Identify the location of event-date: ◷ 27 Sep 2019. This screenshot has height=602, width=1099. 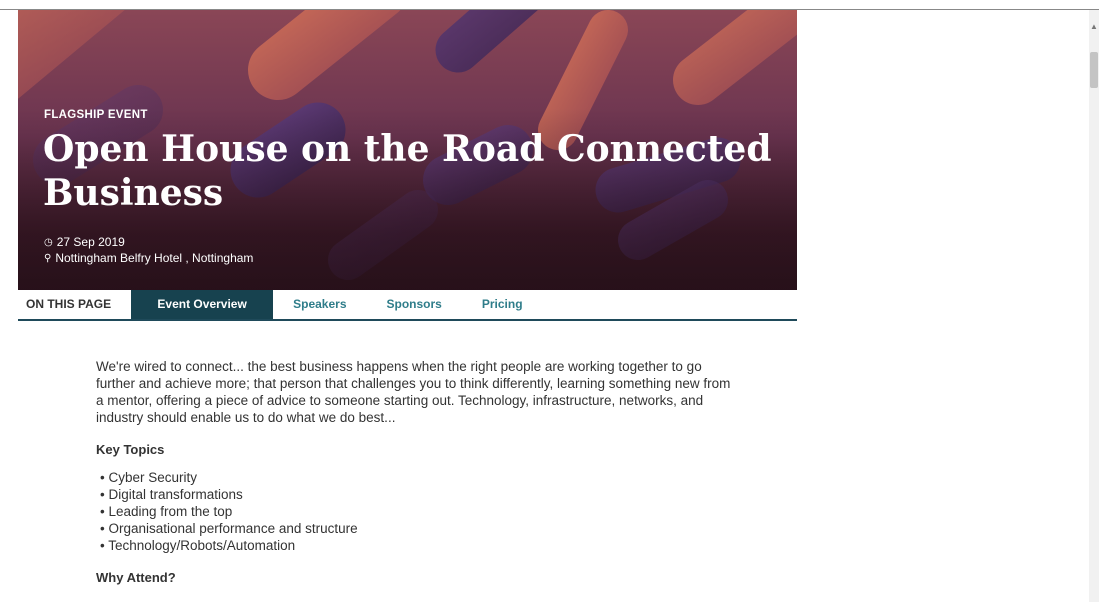
(84, 242).